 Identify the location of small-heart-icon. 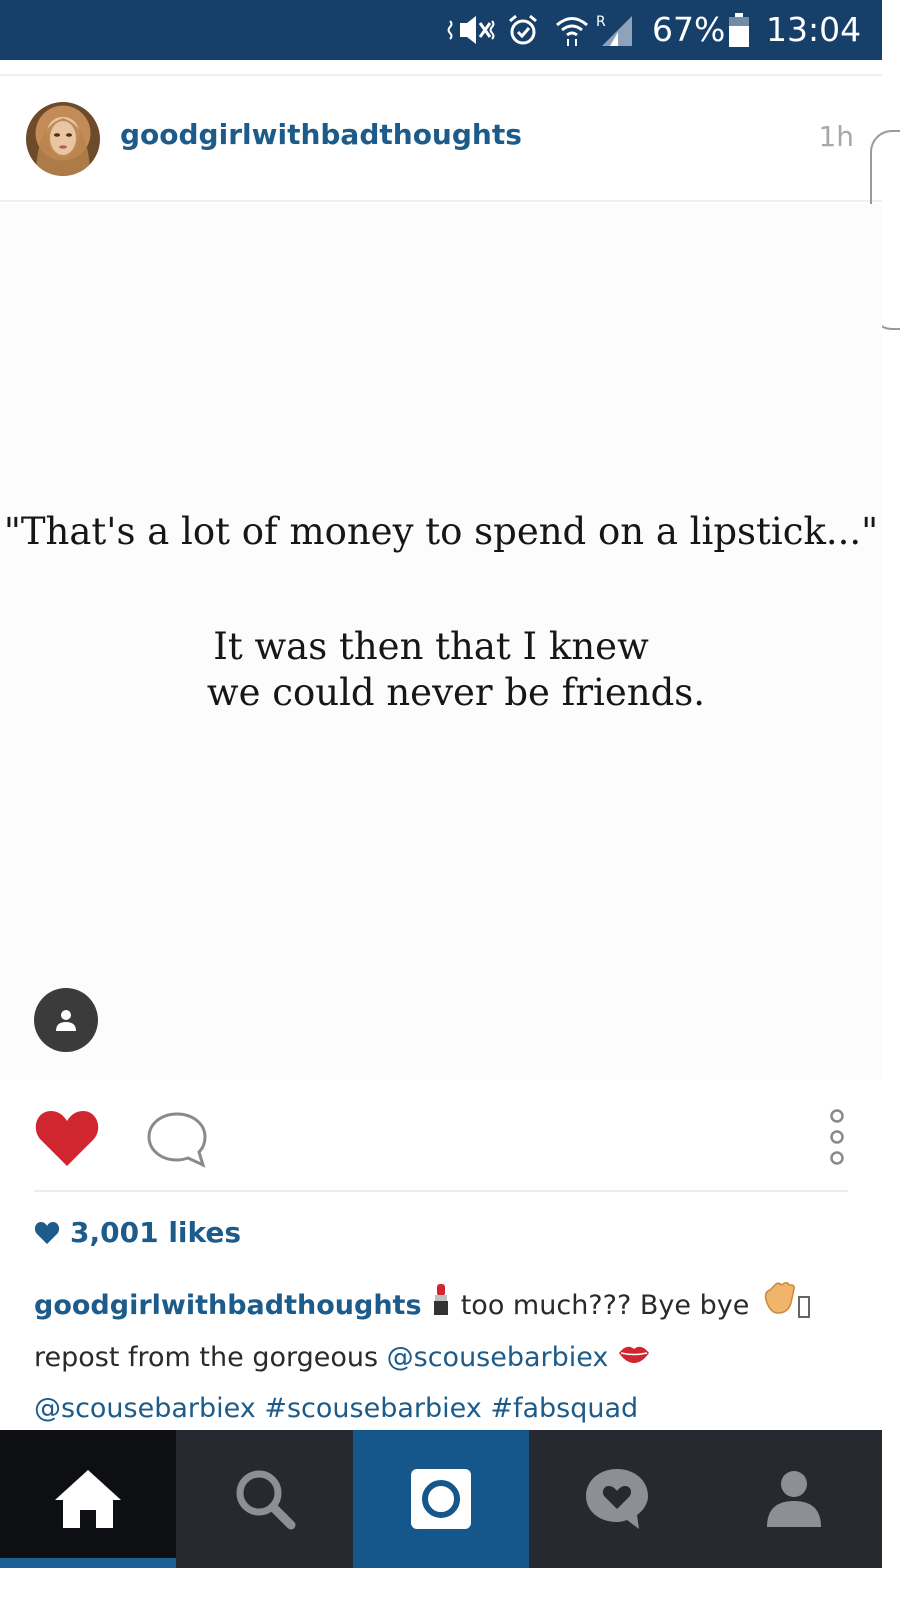
(47, 1232).